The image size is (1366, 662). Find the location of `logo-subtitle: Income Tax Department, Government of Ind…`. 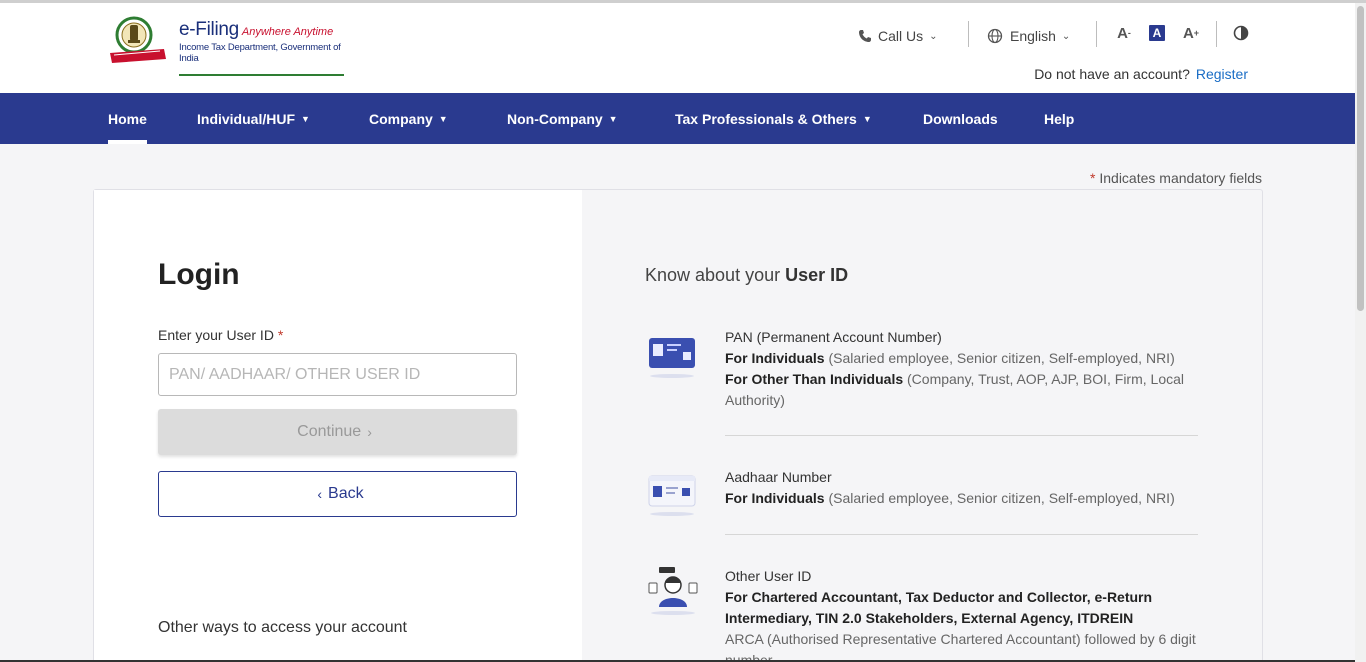

logo-subtitle: Income Tax Department, Government of Ind… is located at coordinates (260, 53).